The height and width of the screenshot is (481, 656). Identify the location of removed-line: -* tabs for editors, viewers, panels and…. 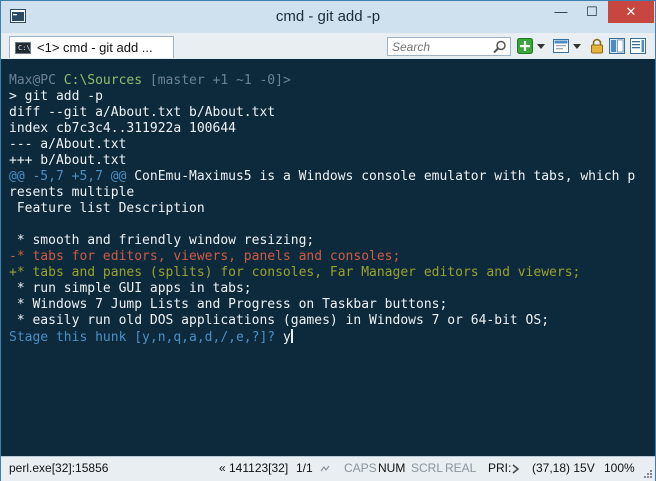
(205, 256).